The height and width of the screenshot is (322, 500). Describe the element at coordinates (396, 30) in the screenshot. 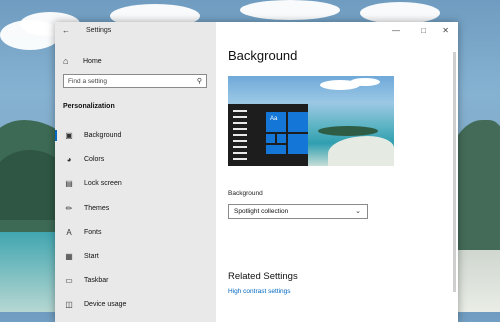

I see `minimize-icon: —` at that location.